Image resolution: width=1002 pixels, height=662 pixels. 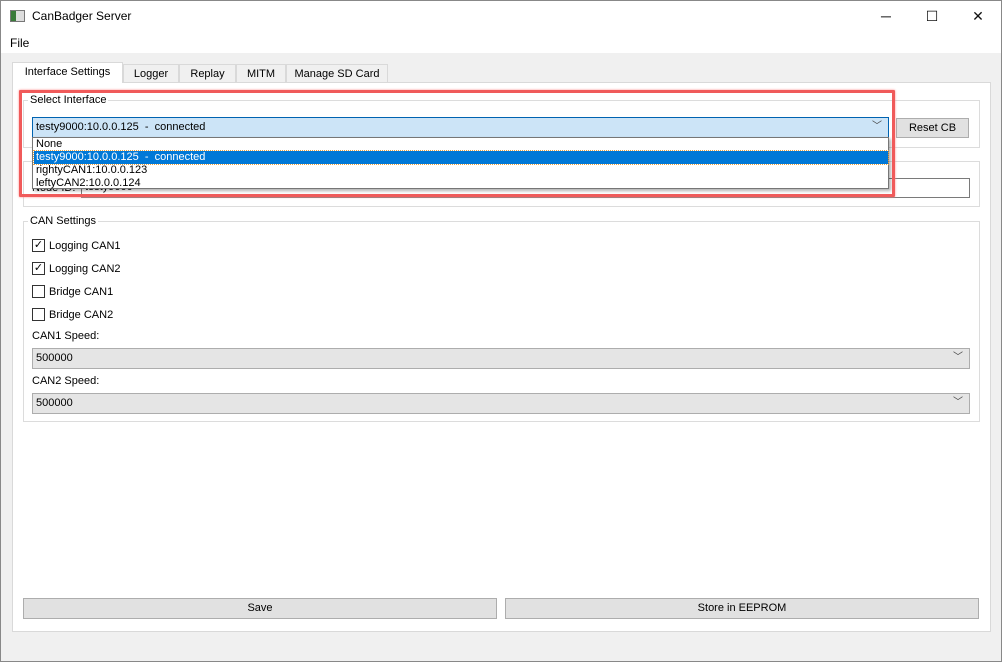 I want to click on menu-file: File, so click(x=19, y=43).